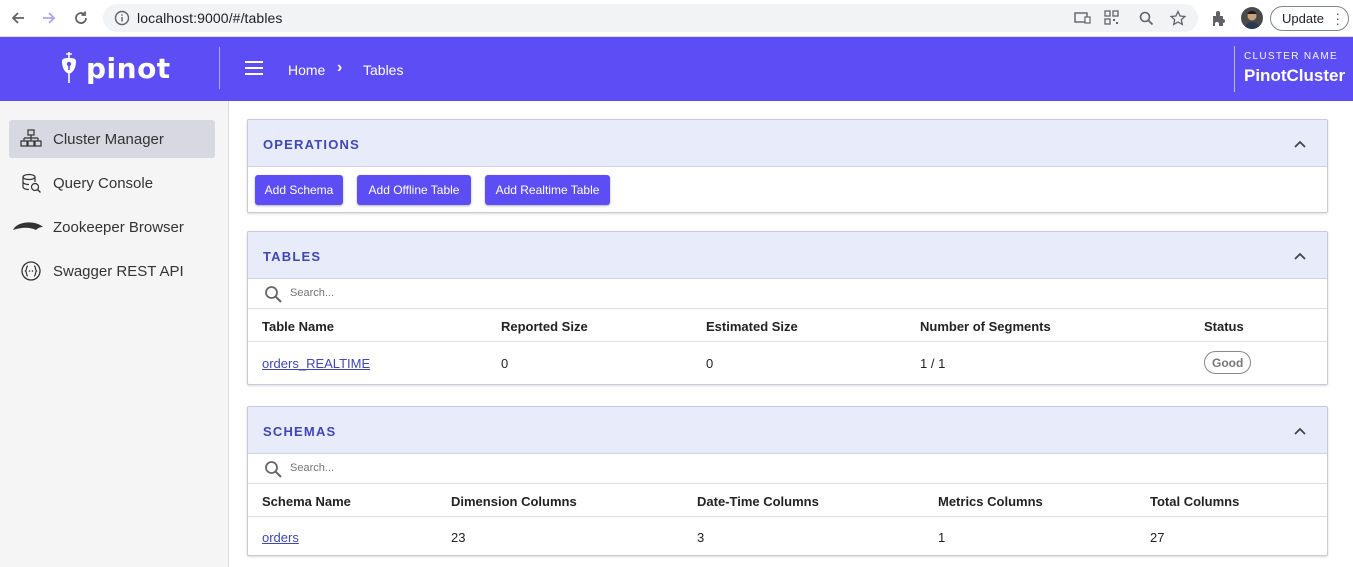  I want to click on sidebar-item-label: Swagger REST API, so click(118, 271).